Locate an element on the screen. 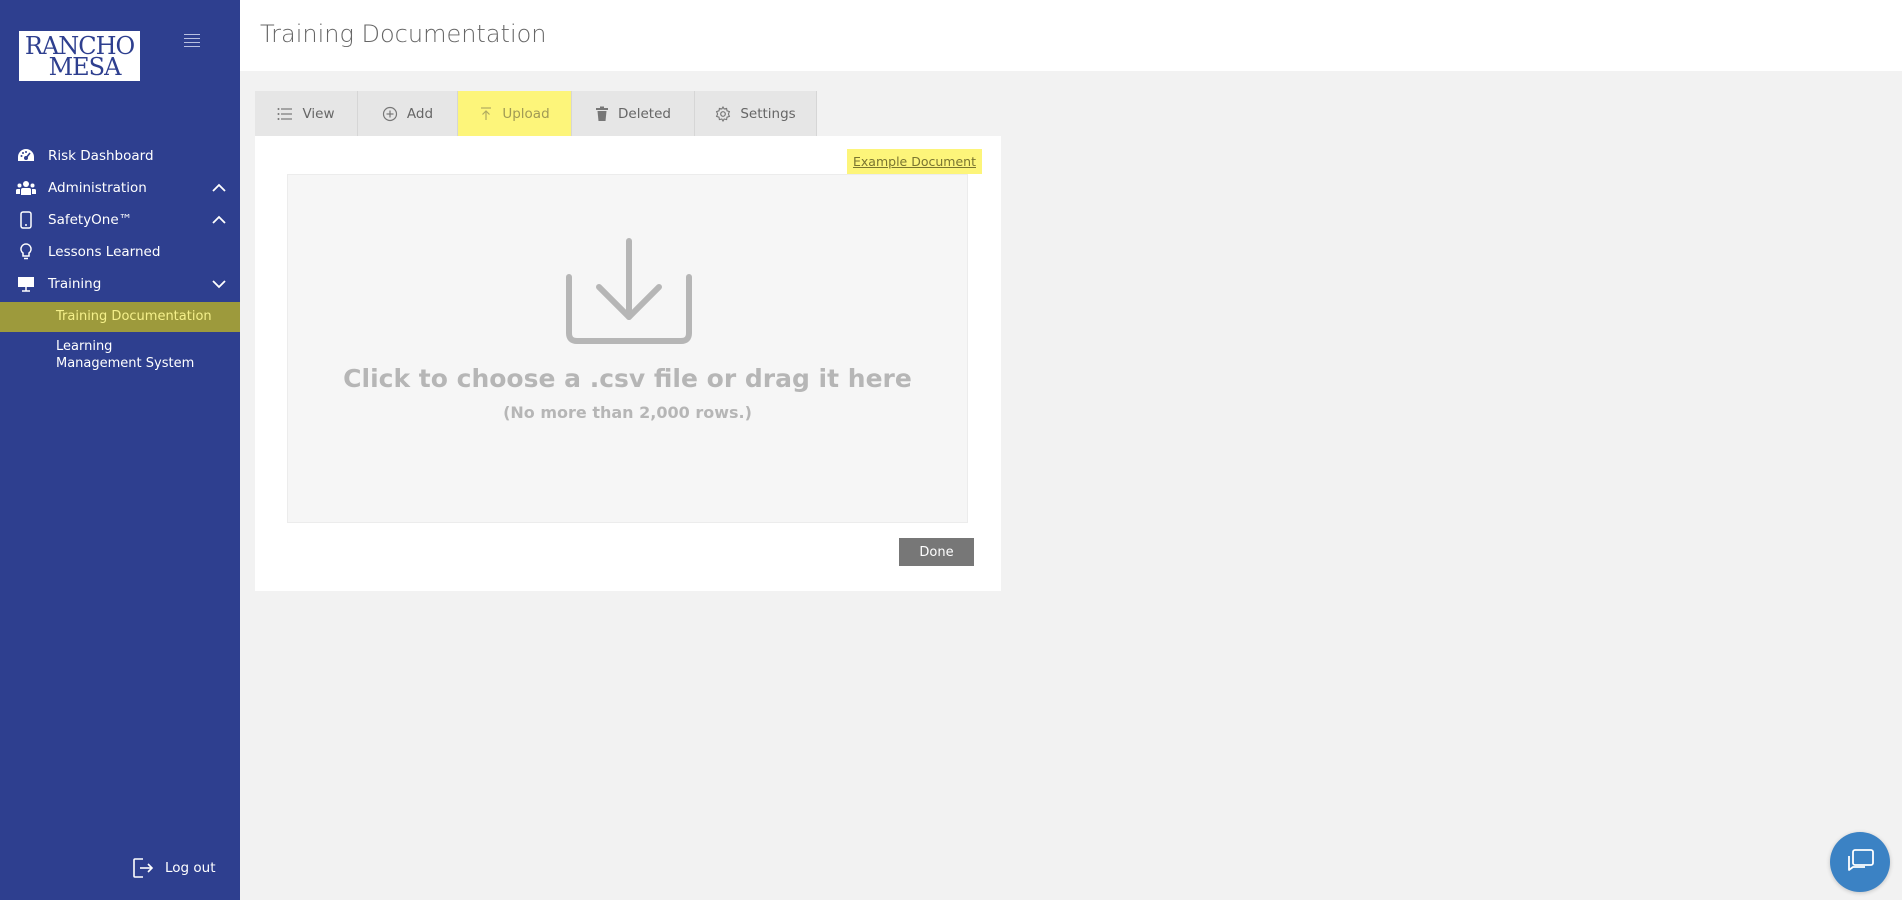 The width and height of the screenshot is (1902, 900). tab-bar: View Add Upload Deleted Settings is located at coordinates (536, 113).